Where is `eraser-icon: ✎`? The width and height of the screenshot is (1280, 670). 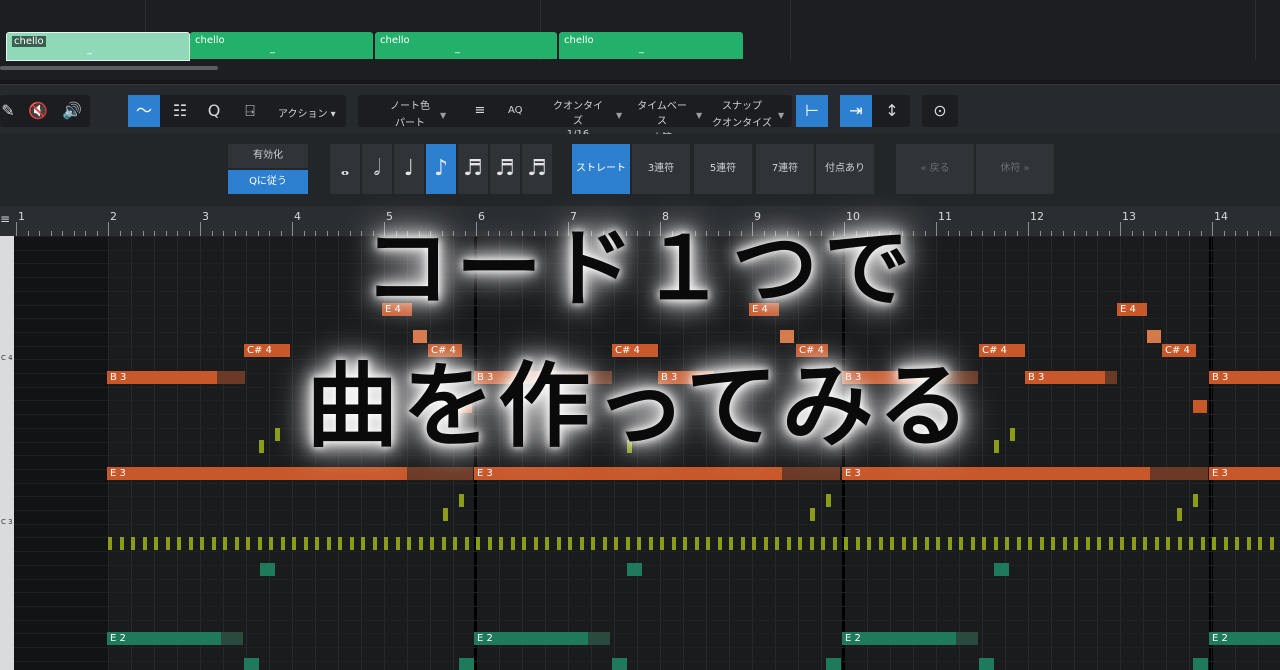
eraser-icon: ✎ is located at coordinates (12, 111).